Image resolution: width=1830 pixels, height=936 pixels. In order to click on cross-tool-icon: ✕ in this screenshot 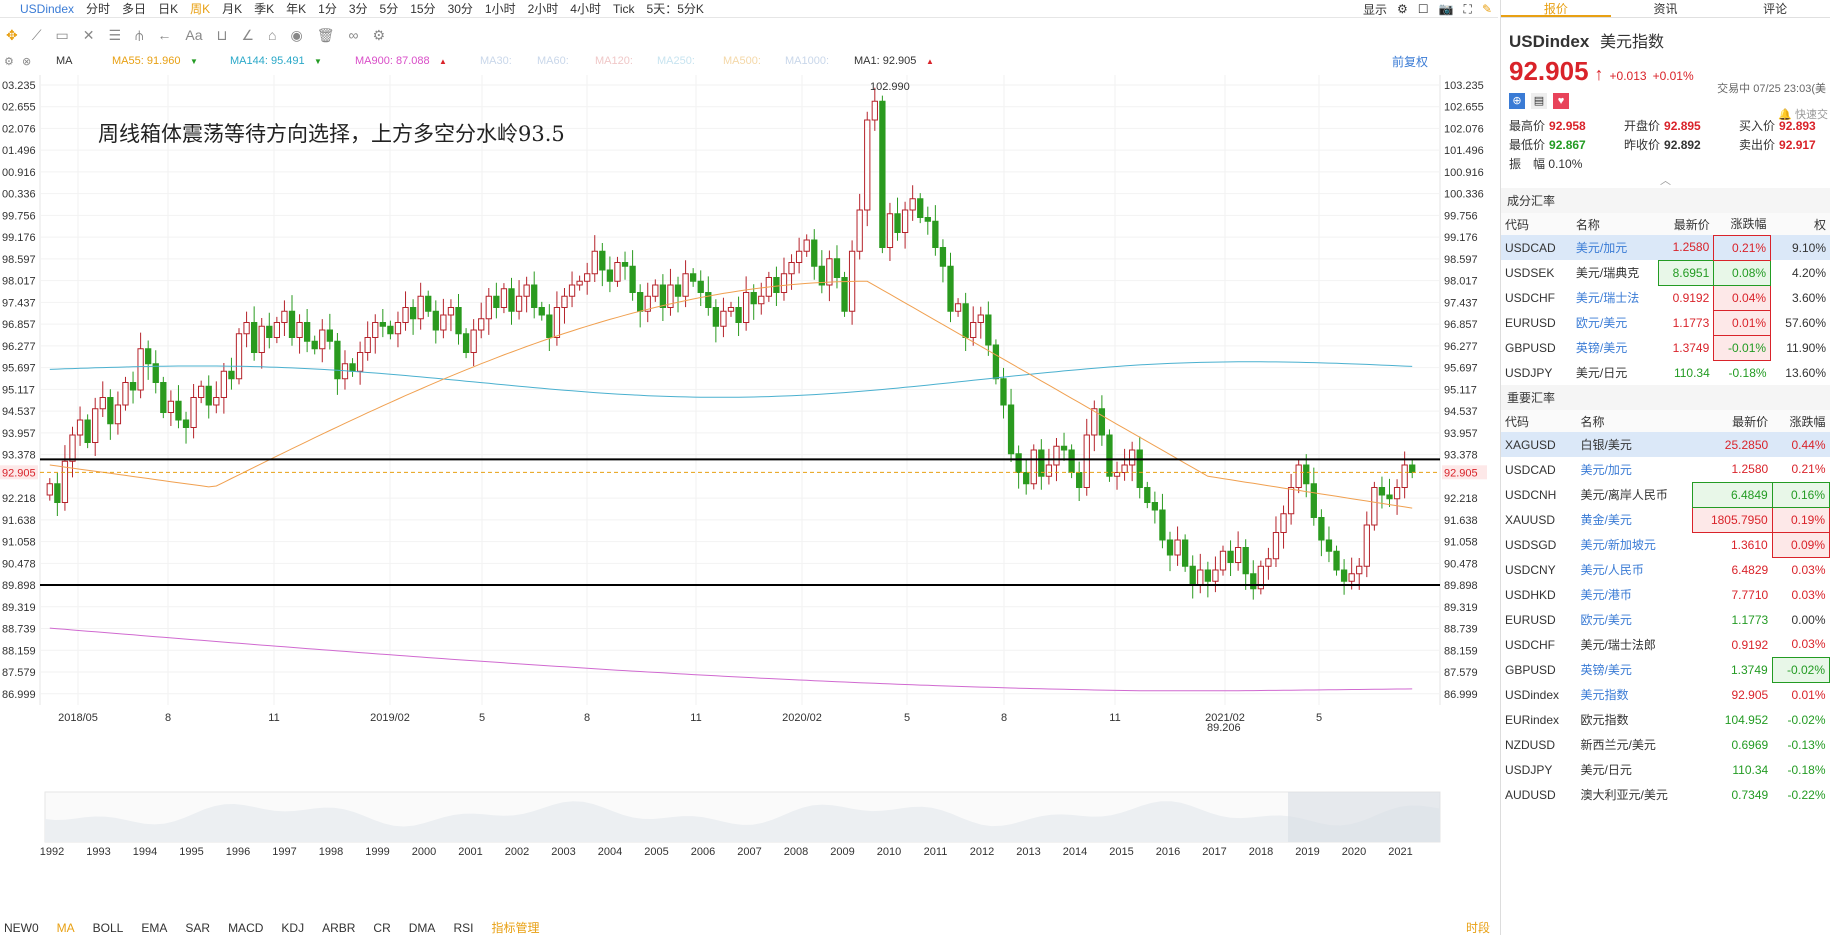, I will do `click(89, 35)`.